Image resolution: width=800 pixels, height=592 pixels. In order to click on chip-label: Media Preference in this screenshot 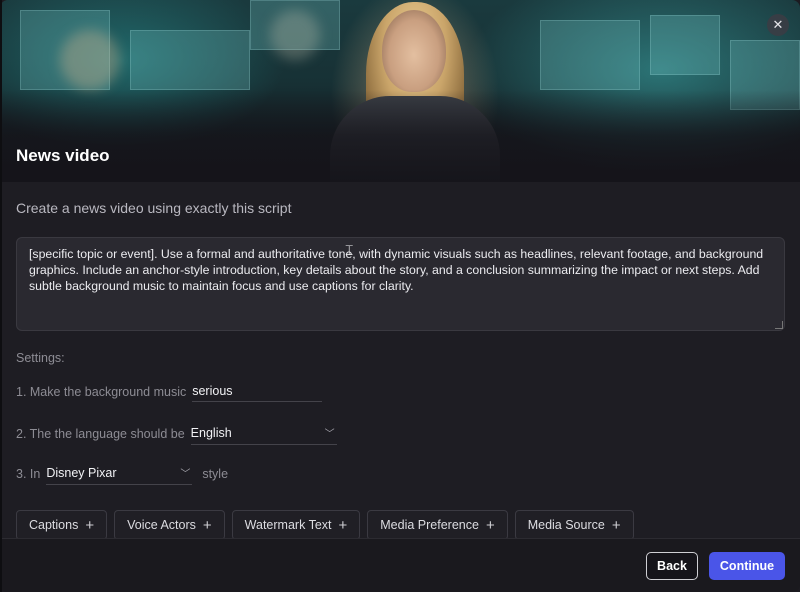, I will do `click(429, 525)`.